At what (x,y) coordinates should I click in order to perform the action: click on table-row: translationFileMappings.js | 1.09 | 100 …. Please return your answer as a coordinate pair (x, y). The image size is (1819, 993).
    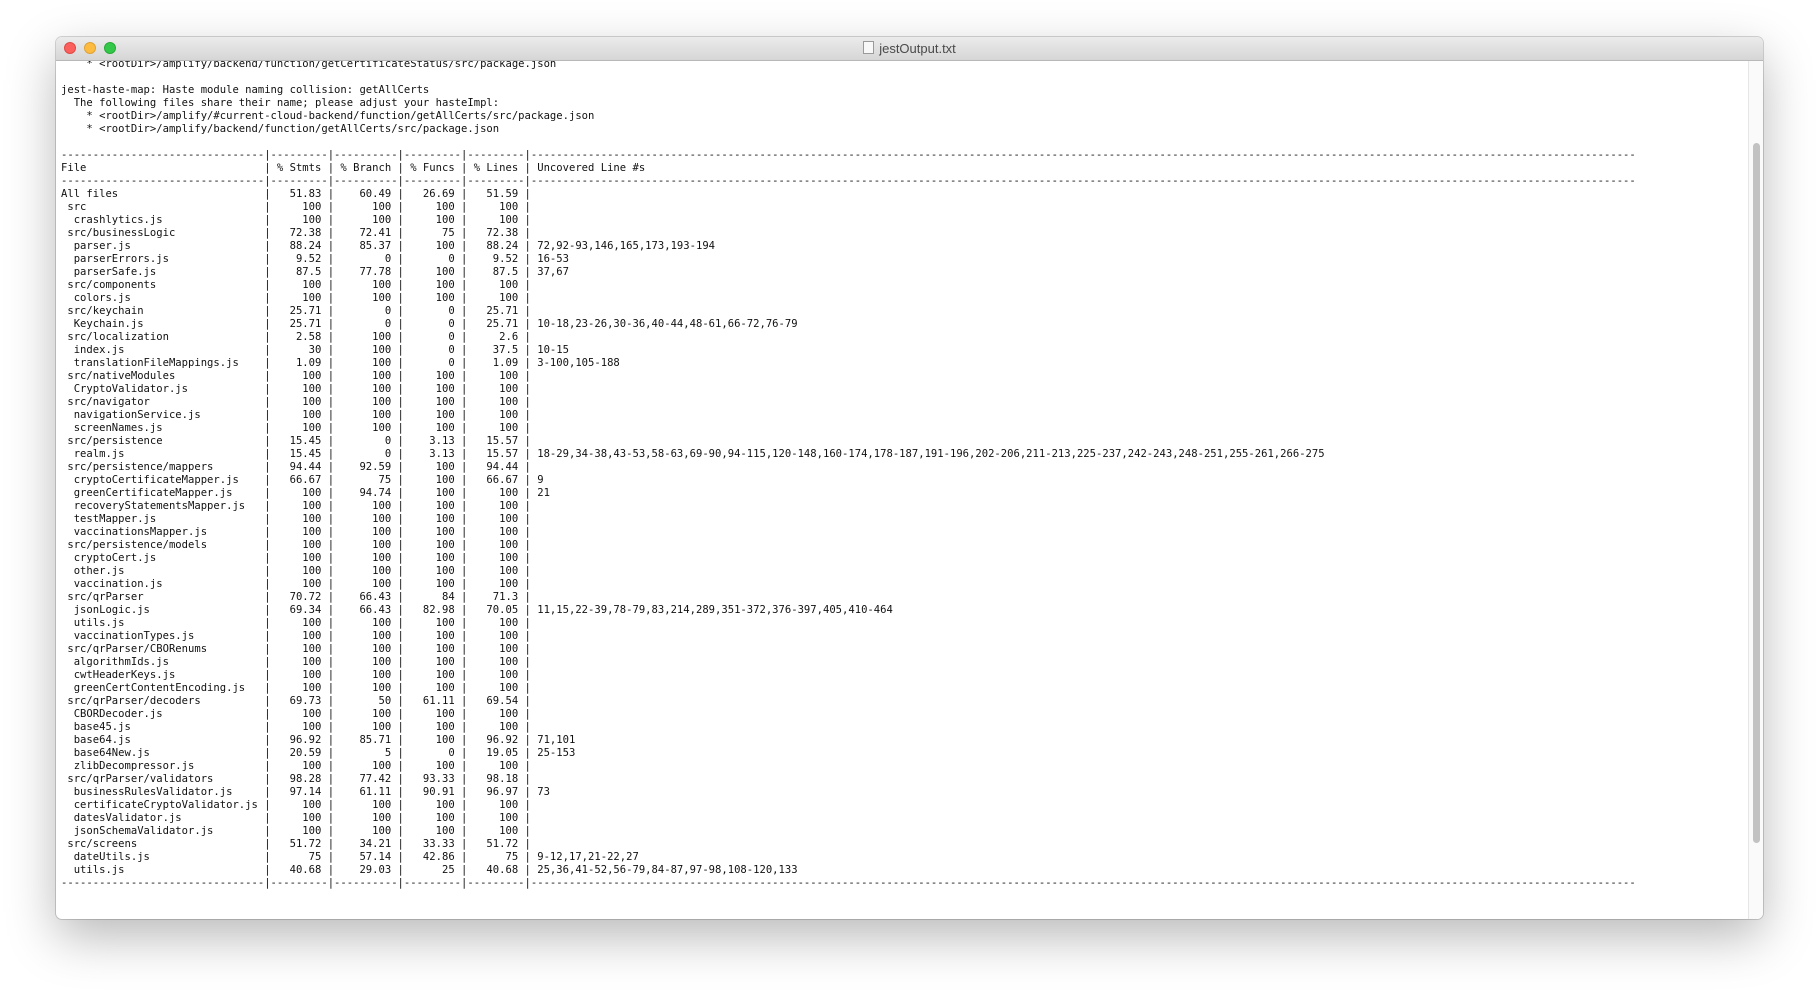
    Looking at the image, I should click on (340, 363).